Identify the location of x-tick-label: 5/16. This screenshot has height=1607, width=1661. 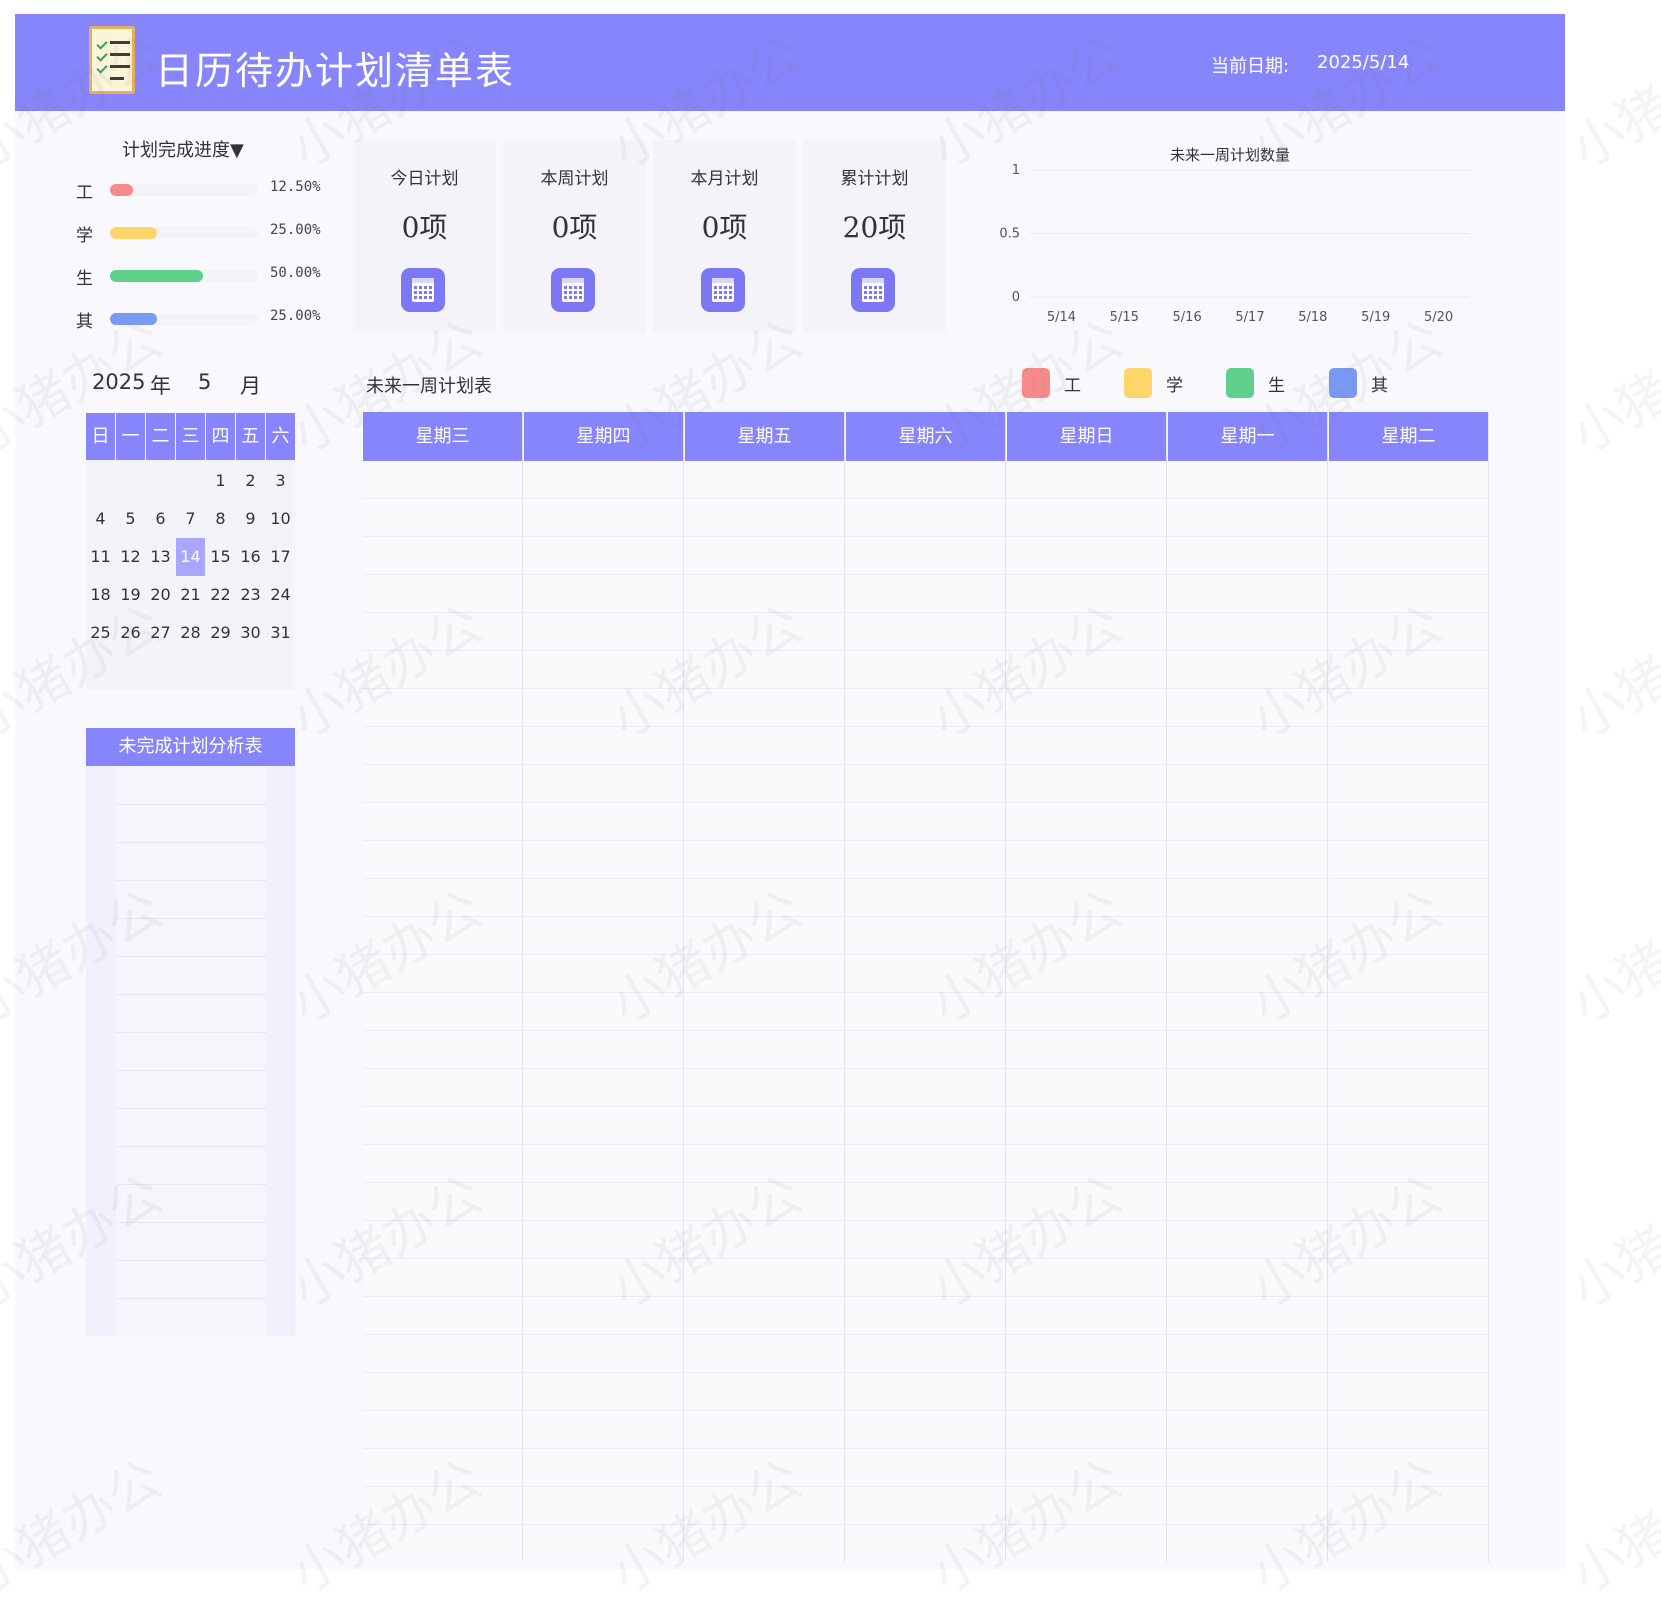
(1187, 317).